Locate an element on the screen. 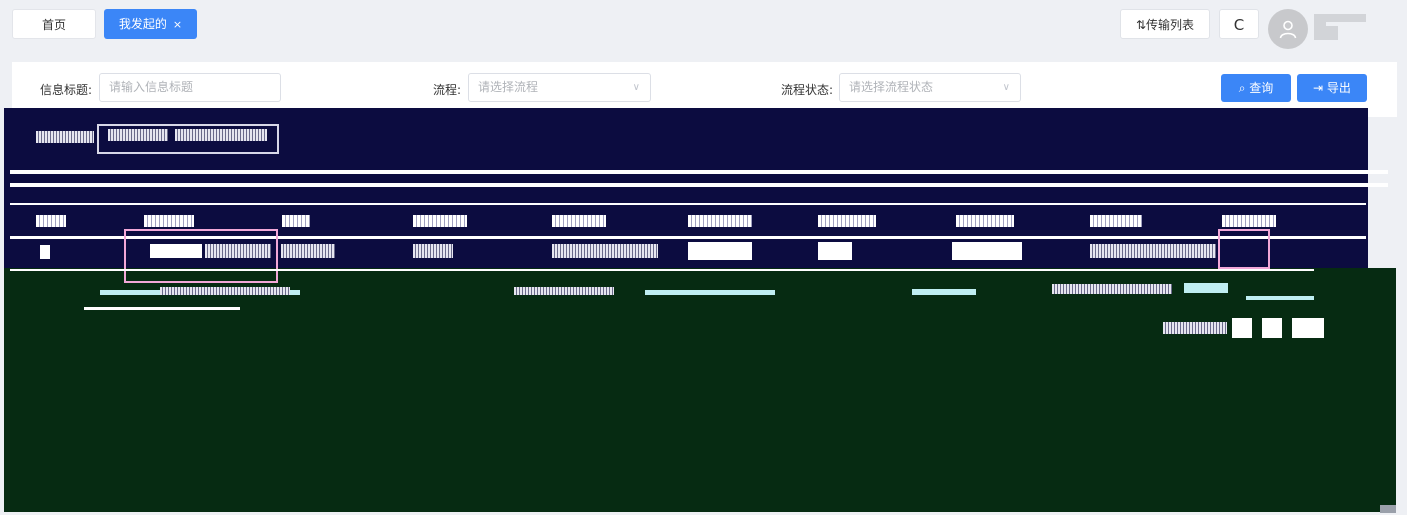  refresh-icon: C is located at coordinates (1239, 25).